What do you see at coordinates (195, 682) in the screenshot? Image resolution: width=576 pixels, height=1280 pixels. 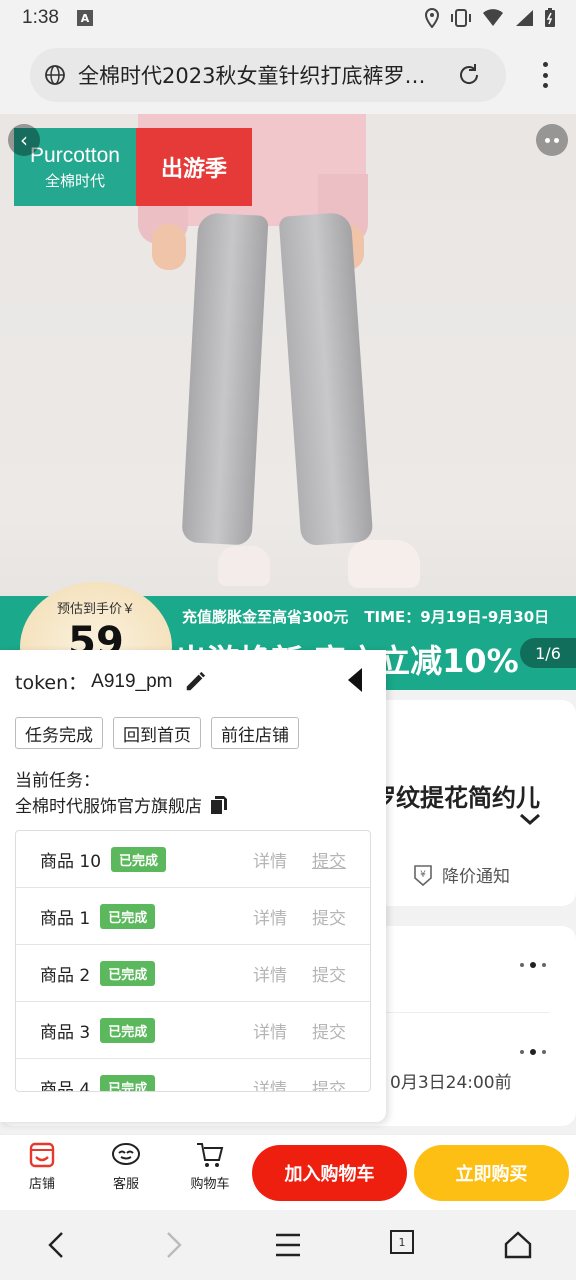 I see `edit-icon` at bounding box center [195, 682].